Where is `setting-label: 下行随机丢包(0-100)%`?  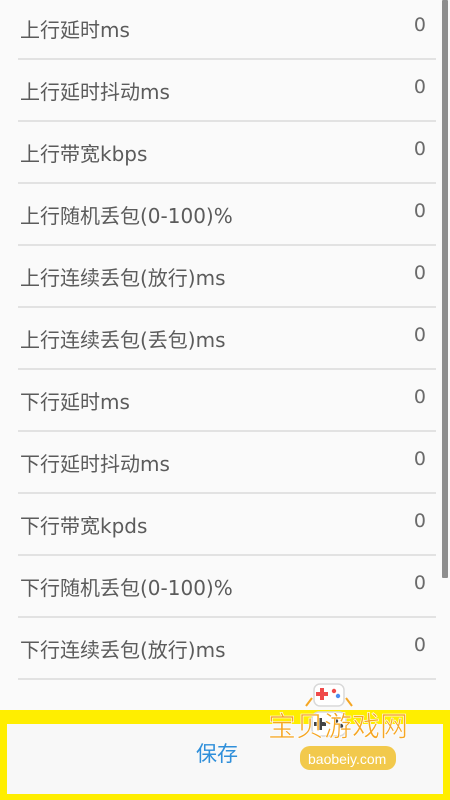
setting-label: 下行随机丢包(0-100)% is located at coordinates (126, 588).